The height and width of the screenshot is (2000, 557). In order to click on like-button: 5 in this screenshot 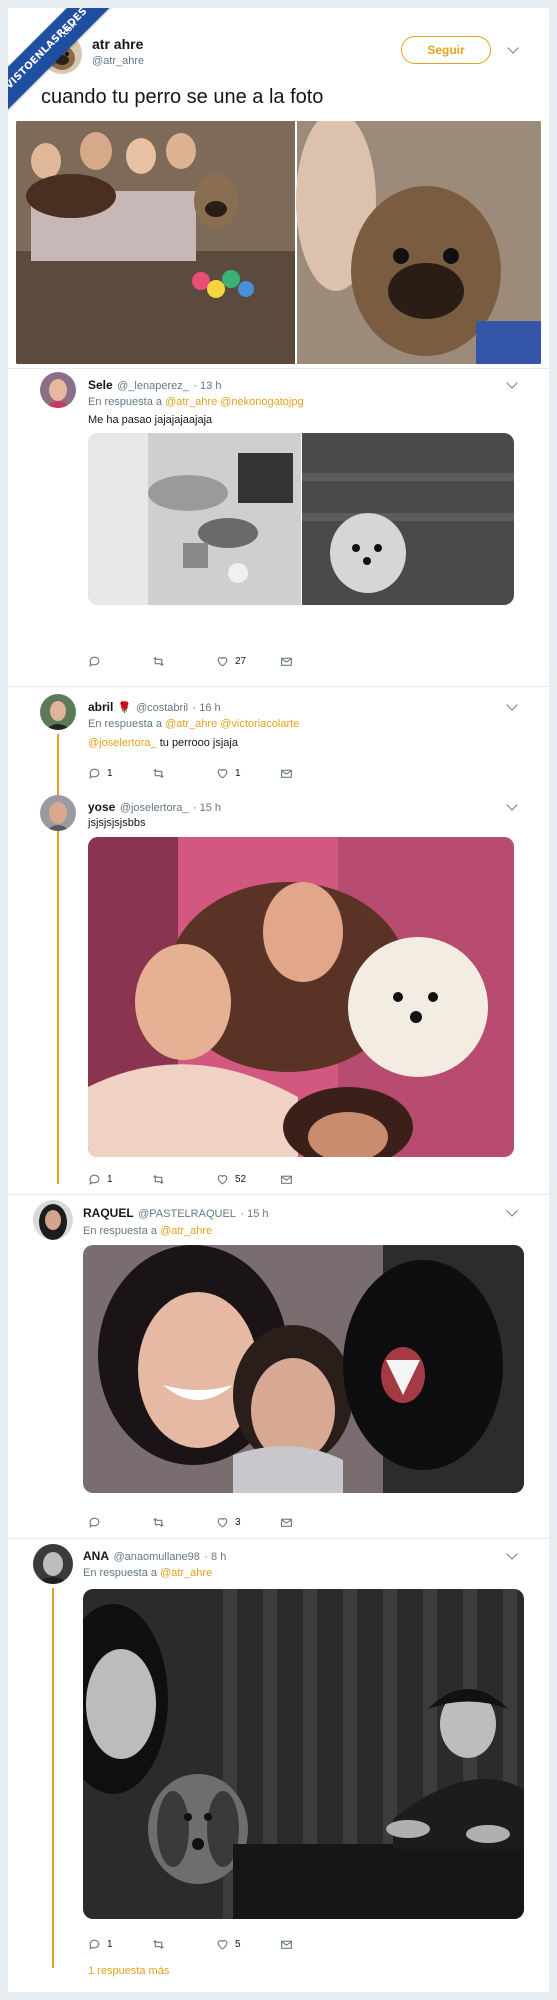, I will do `click(228, 1944)`.